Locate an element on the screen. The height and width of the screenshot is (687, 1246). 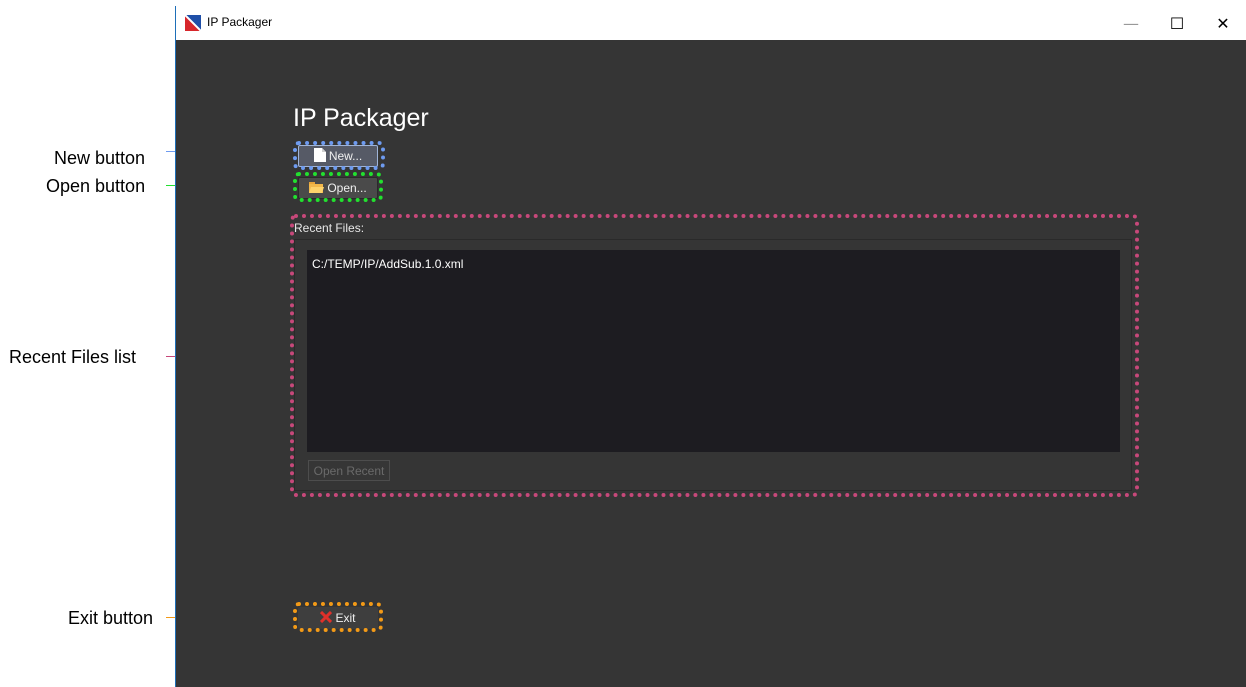
ip-packager-app-icon is located at coordinates (193, 23).